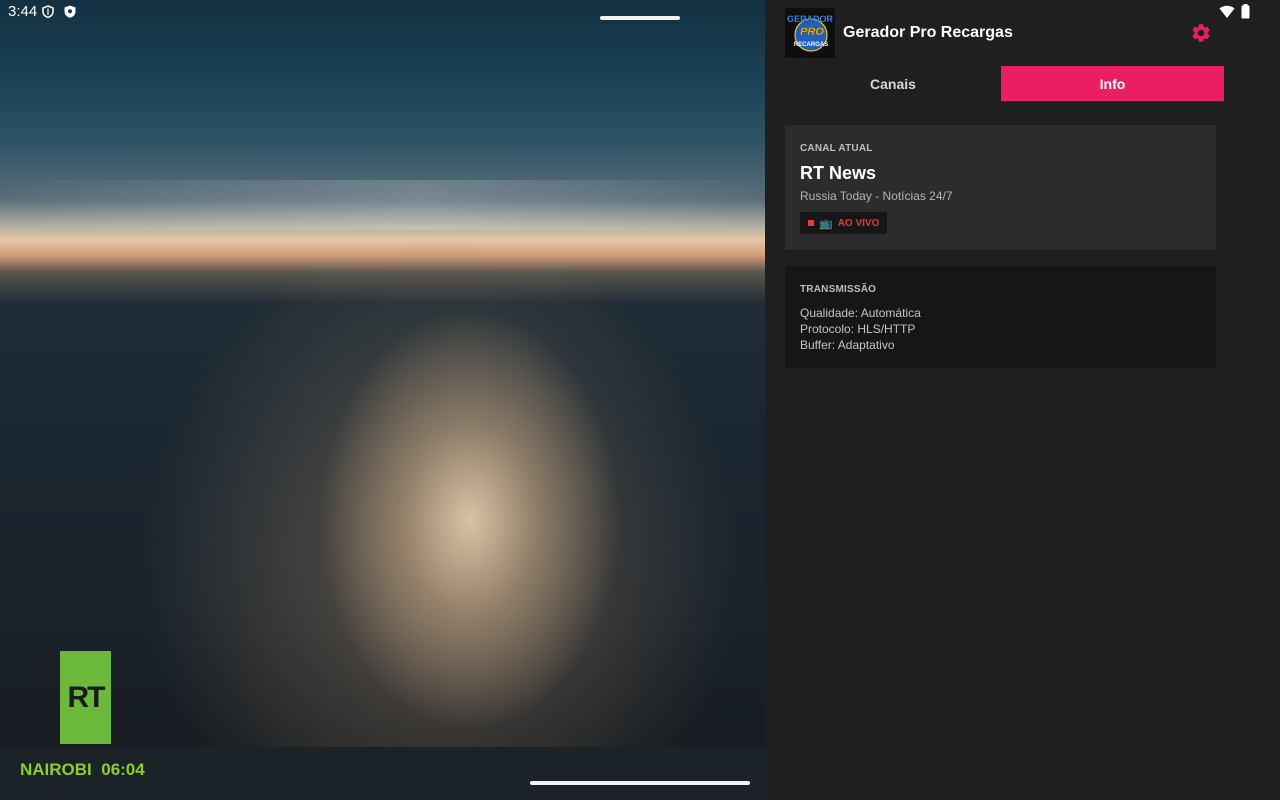 The image size is (1280, 800). What do you see at coordinates (858, 223) in the screenshot?
I see `live-label: AO VIVO` at bounding box center [858, 223].